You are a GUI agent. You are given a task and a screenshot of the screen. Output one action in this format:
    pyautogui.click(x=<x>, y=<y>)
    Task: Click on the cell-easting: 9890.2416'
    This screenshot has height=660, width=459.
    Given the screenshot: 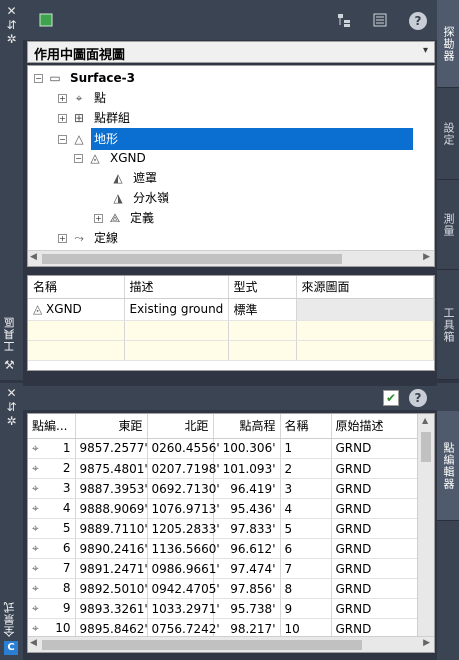 What is the action you would take?
    pyautogui.click(x=111, y=548)
    